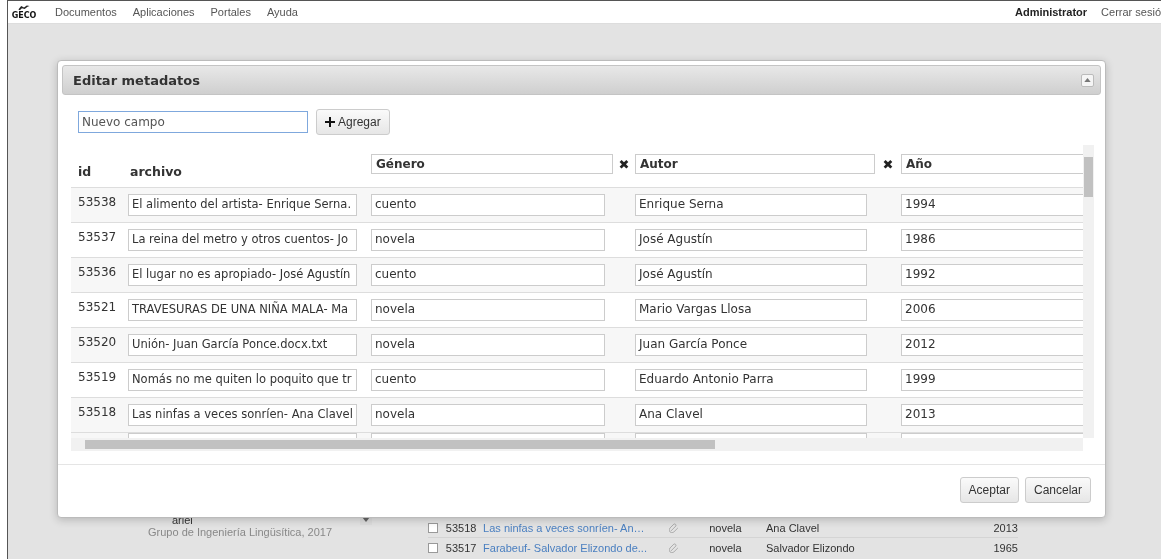 The width and height of the screenshot is (1161, 559). What do you see at coordinates (992, 380) in the screenshot?
I see `metadata-field: 1999` at bounding box center [992, 380].